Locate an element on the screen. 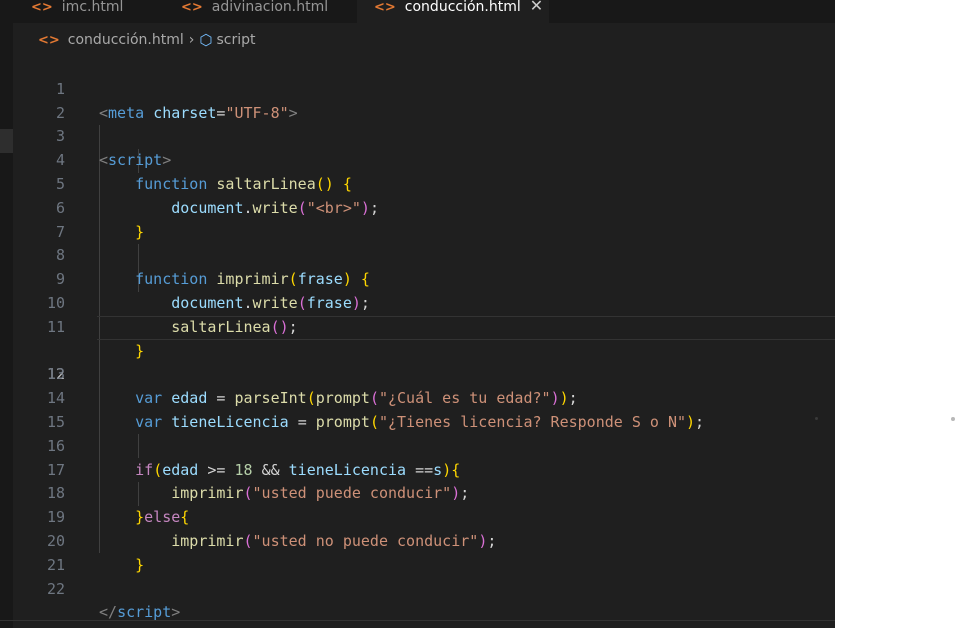 The image size is (957, 628). code-line: 2 is located at coordinates (417, 100).